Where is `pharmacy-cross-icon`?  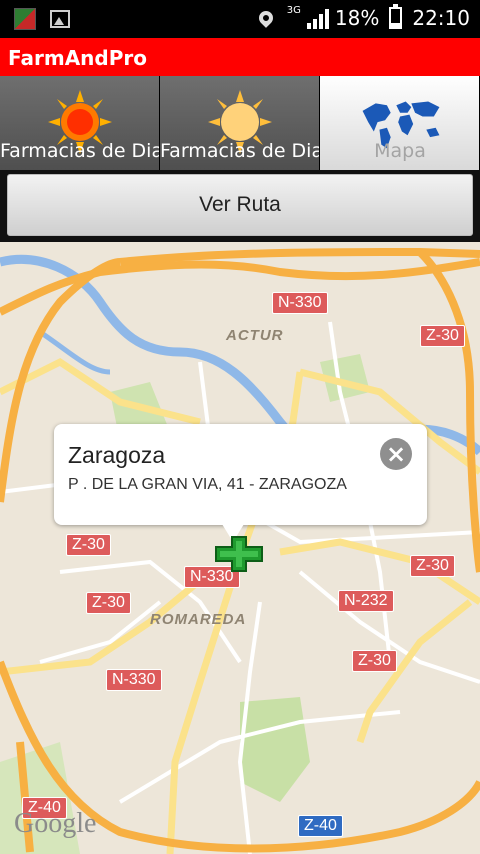
pharmacy-cross-icon is located at coordinates (239, 554).